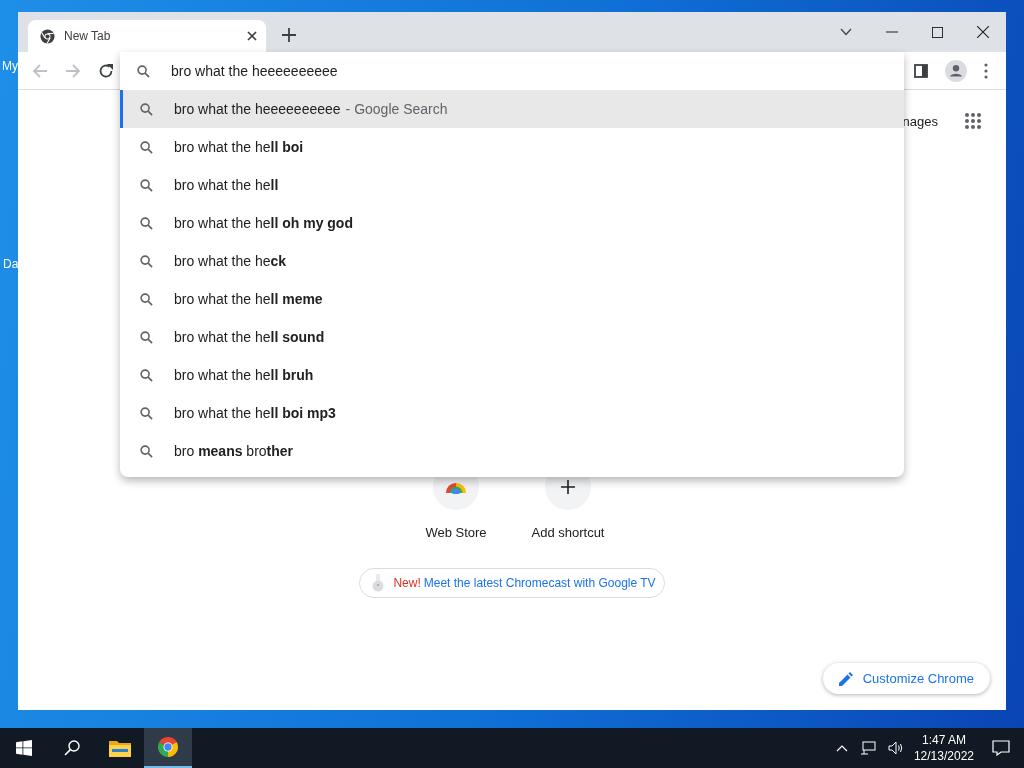  What do you see at coordinates (257, 109) in the screenshot?
I see `suggestion-text: bro what the heeeeeeeeee` at bounding box center [257, 109].